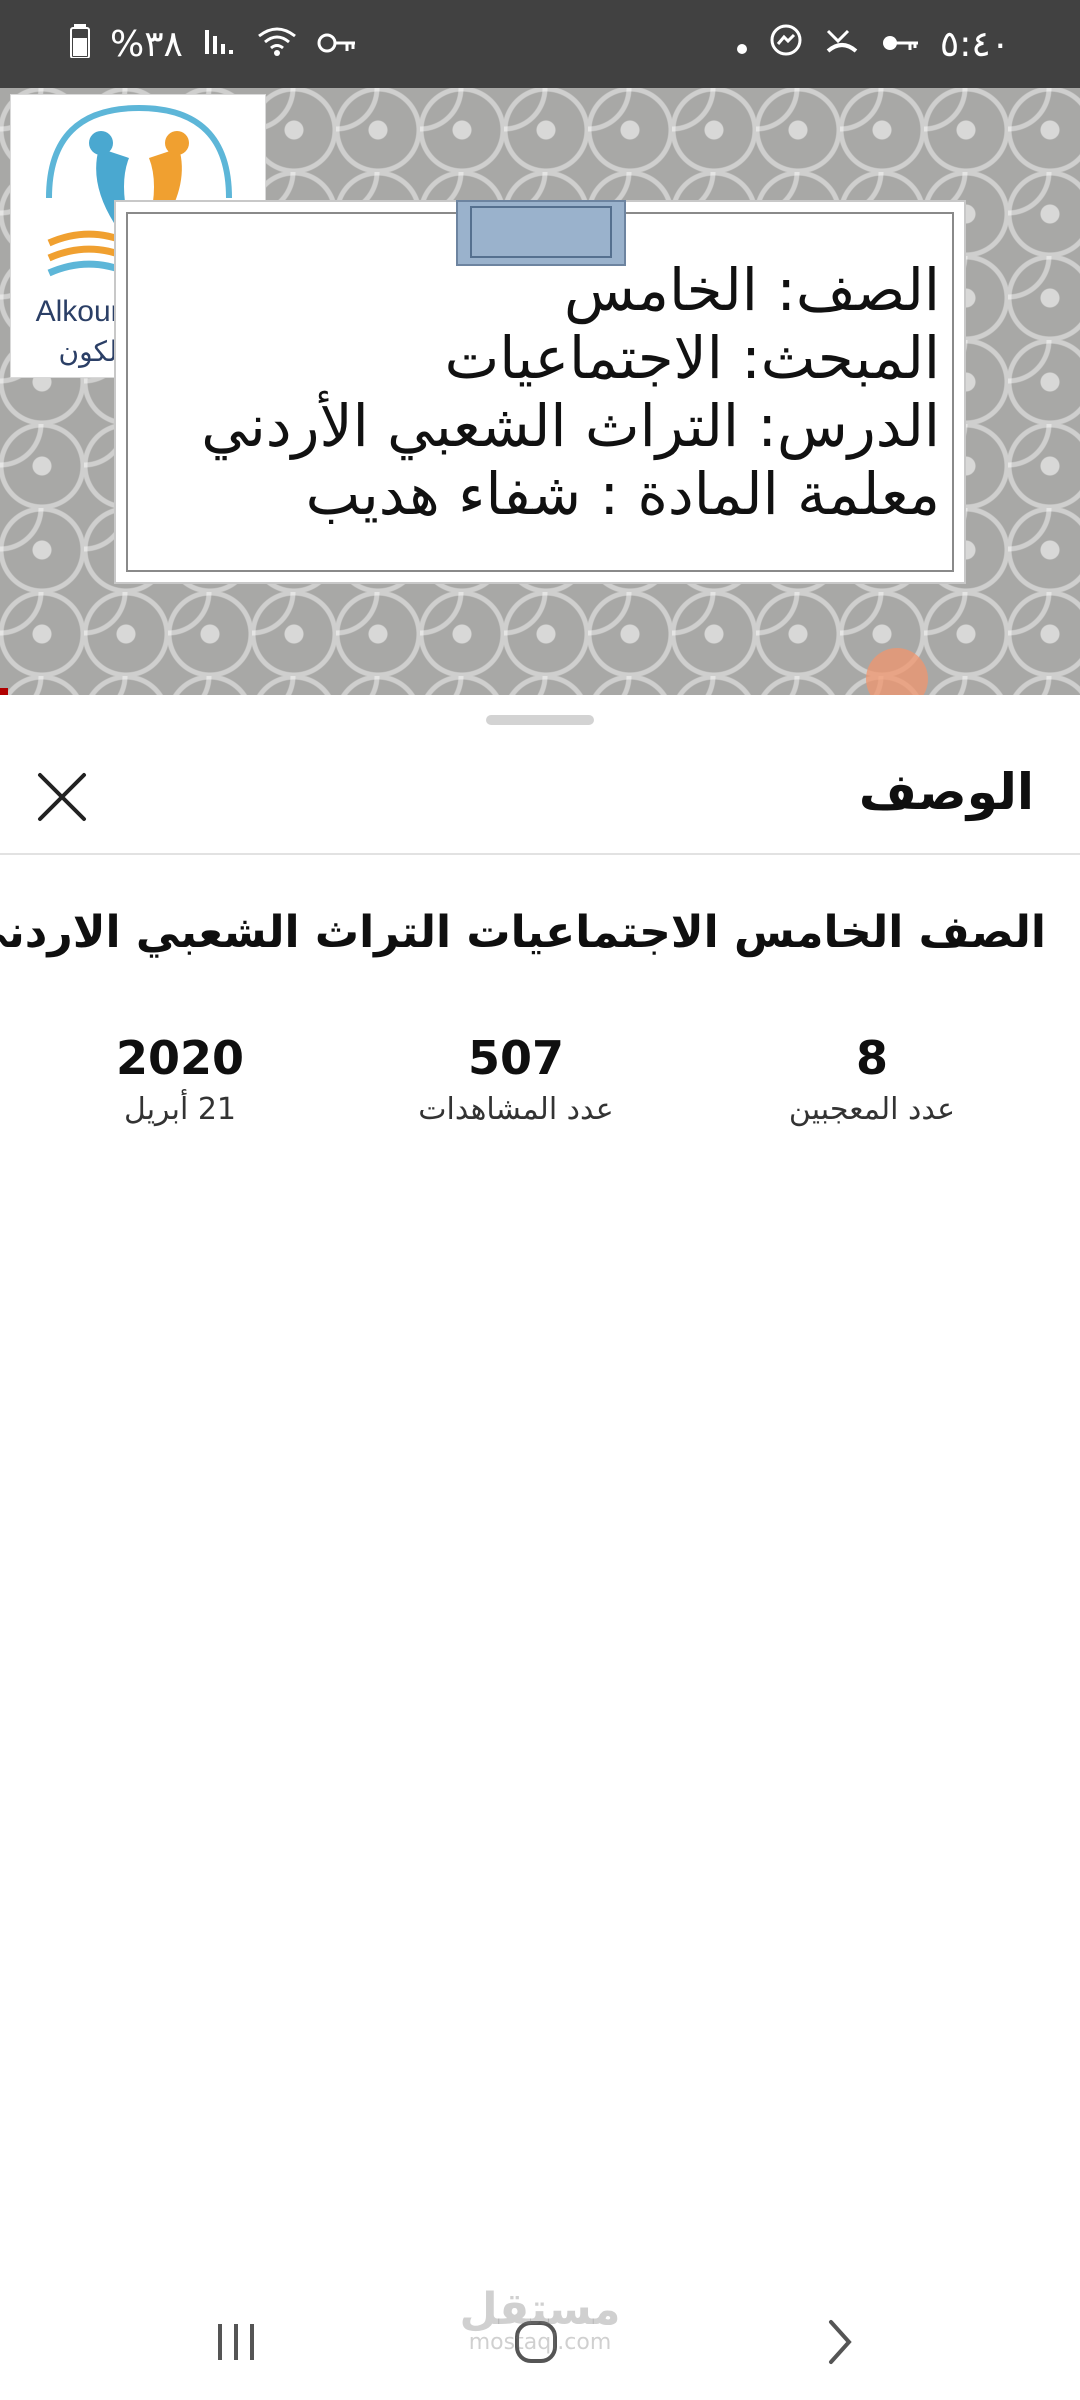 The width and height of the screenshot is (1080, 2400). What do you see at coordinates (622, 494) in the screenshot?
I see `slide-line-teacher: معلمة المادة : شفاء هديب` at bounding box center [622, 494].